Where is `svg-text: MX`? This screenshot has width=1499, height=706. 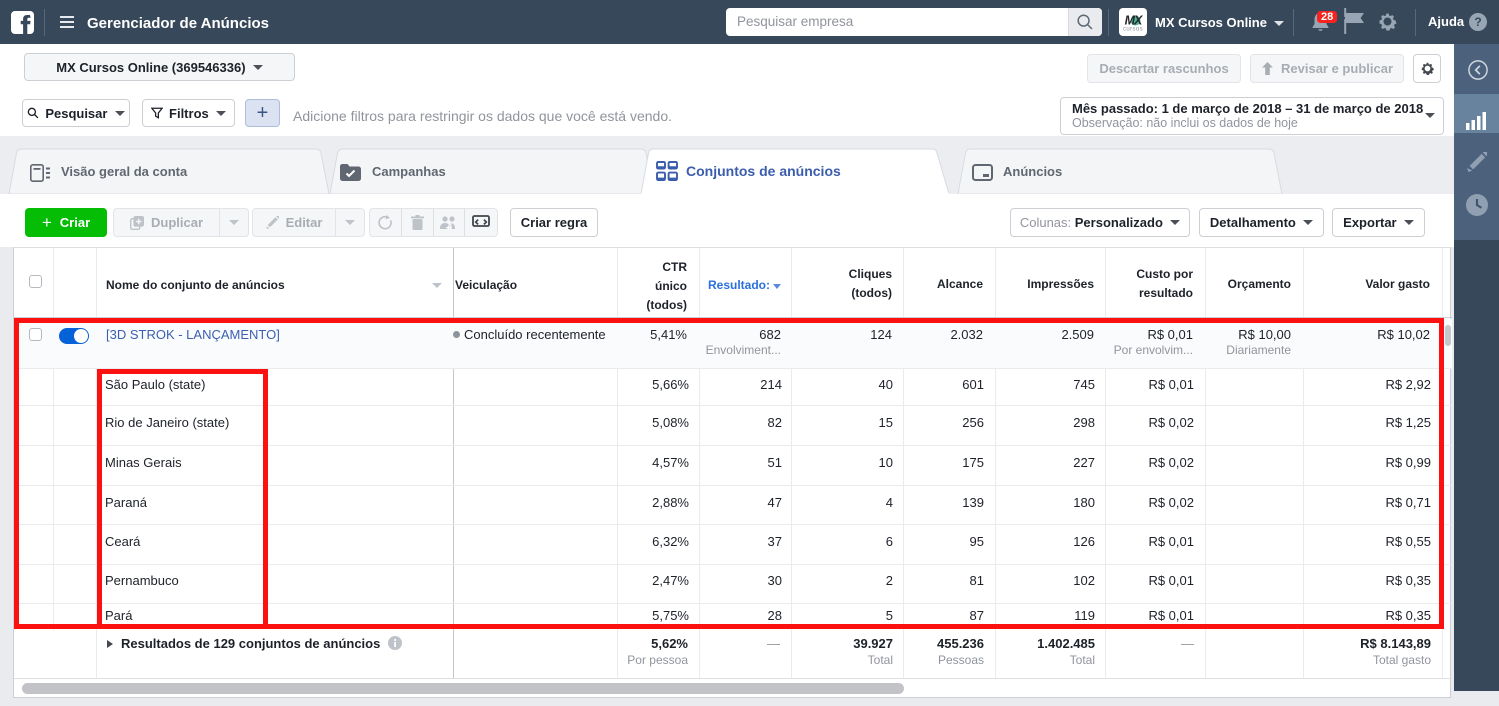
svg-text: MX is located at coordinates (1134, 21).